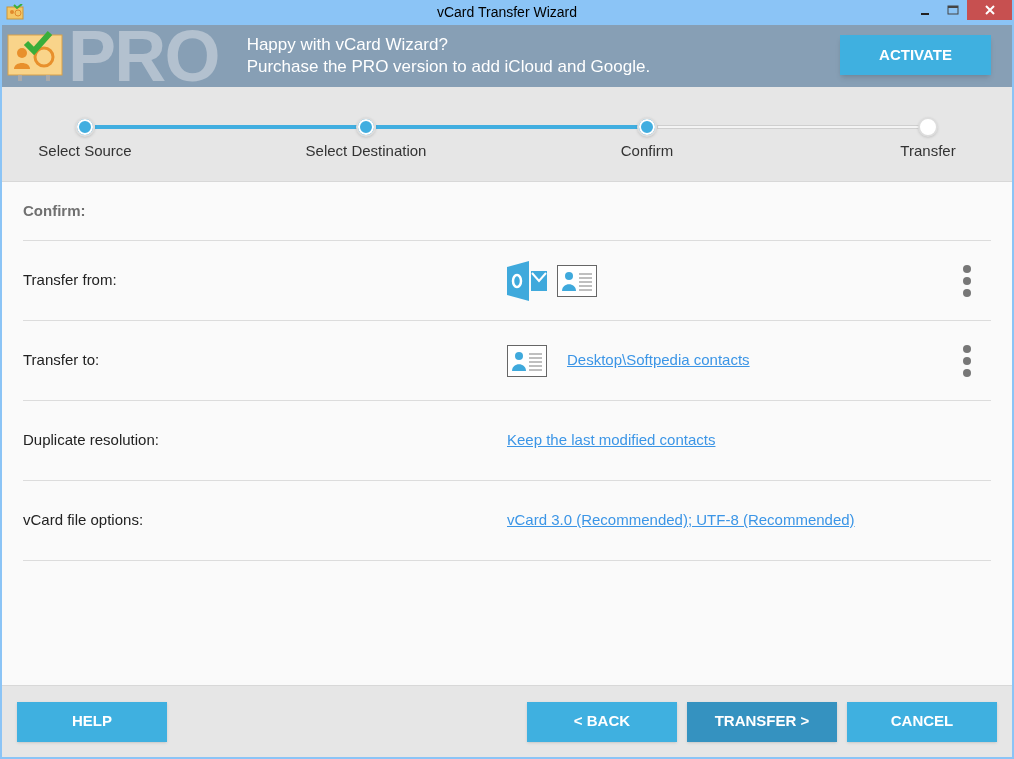 The image size is (1014, 759). Describe the element at coordinates (762, 721) in the screenshot. I see `wizard-button: TRANSFER >` at that location.